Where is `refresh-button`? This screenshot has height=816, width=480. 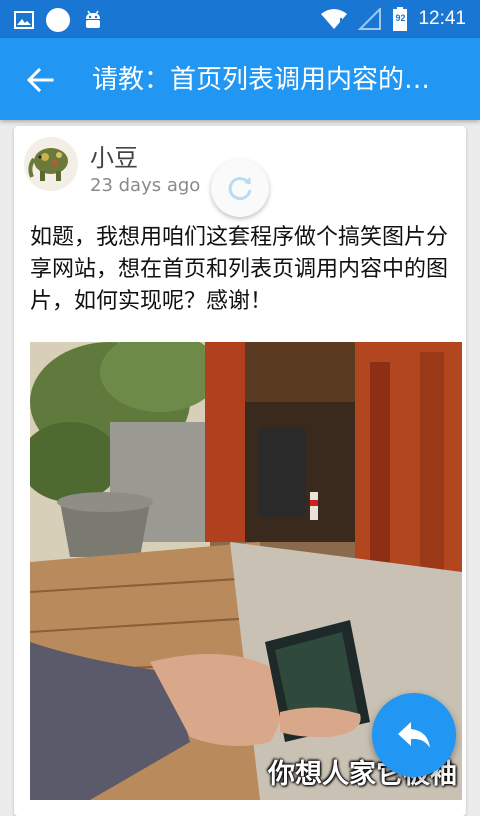
refresh-button is located at coordinates (240, 188).